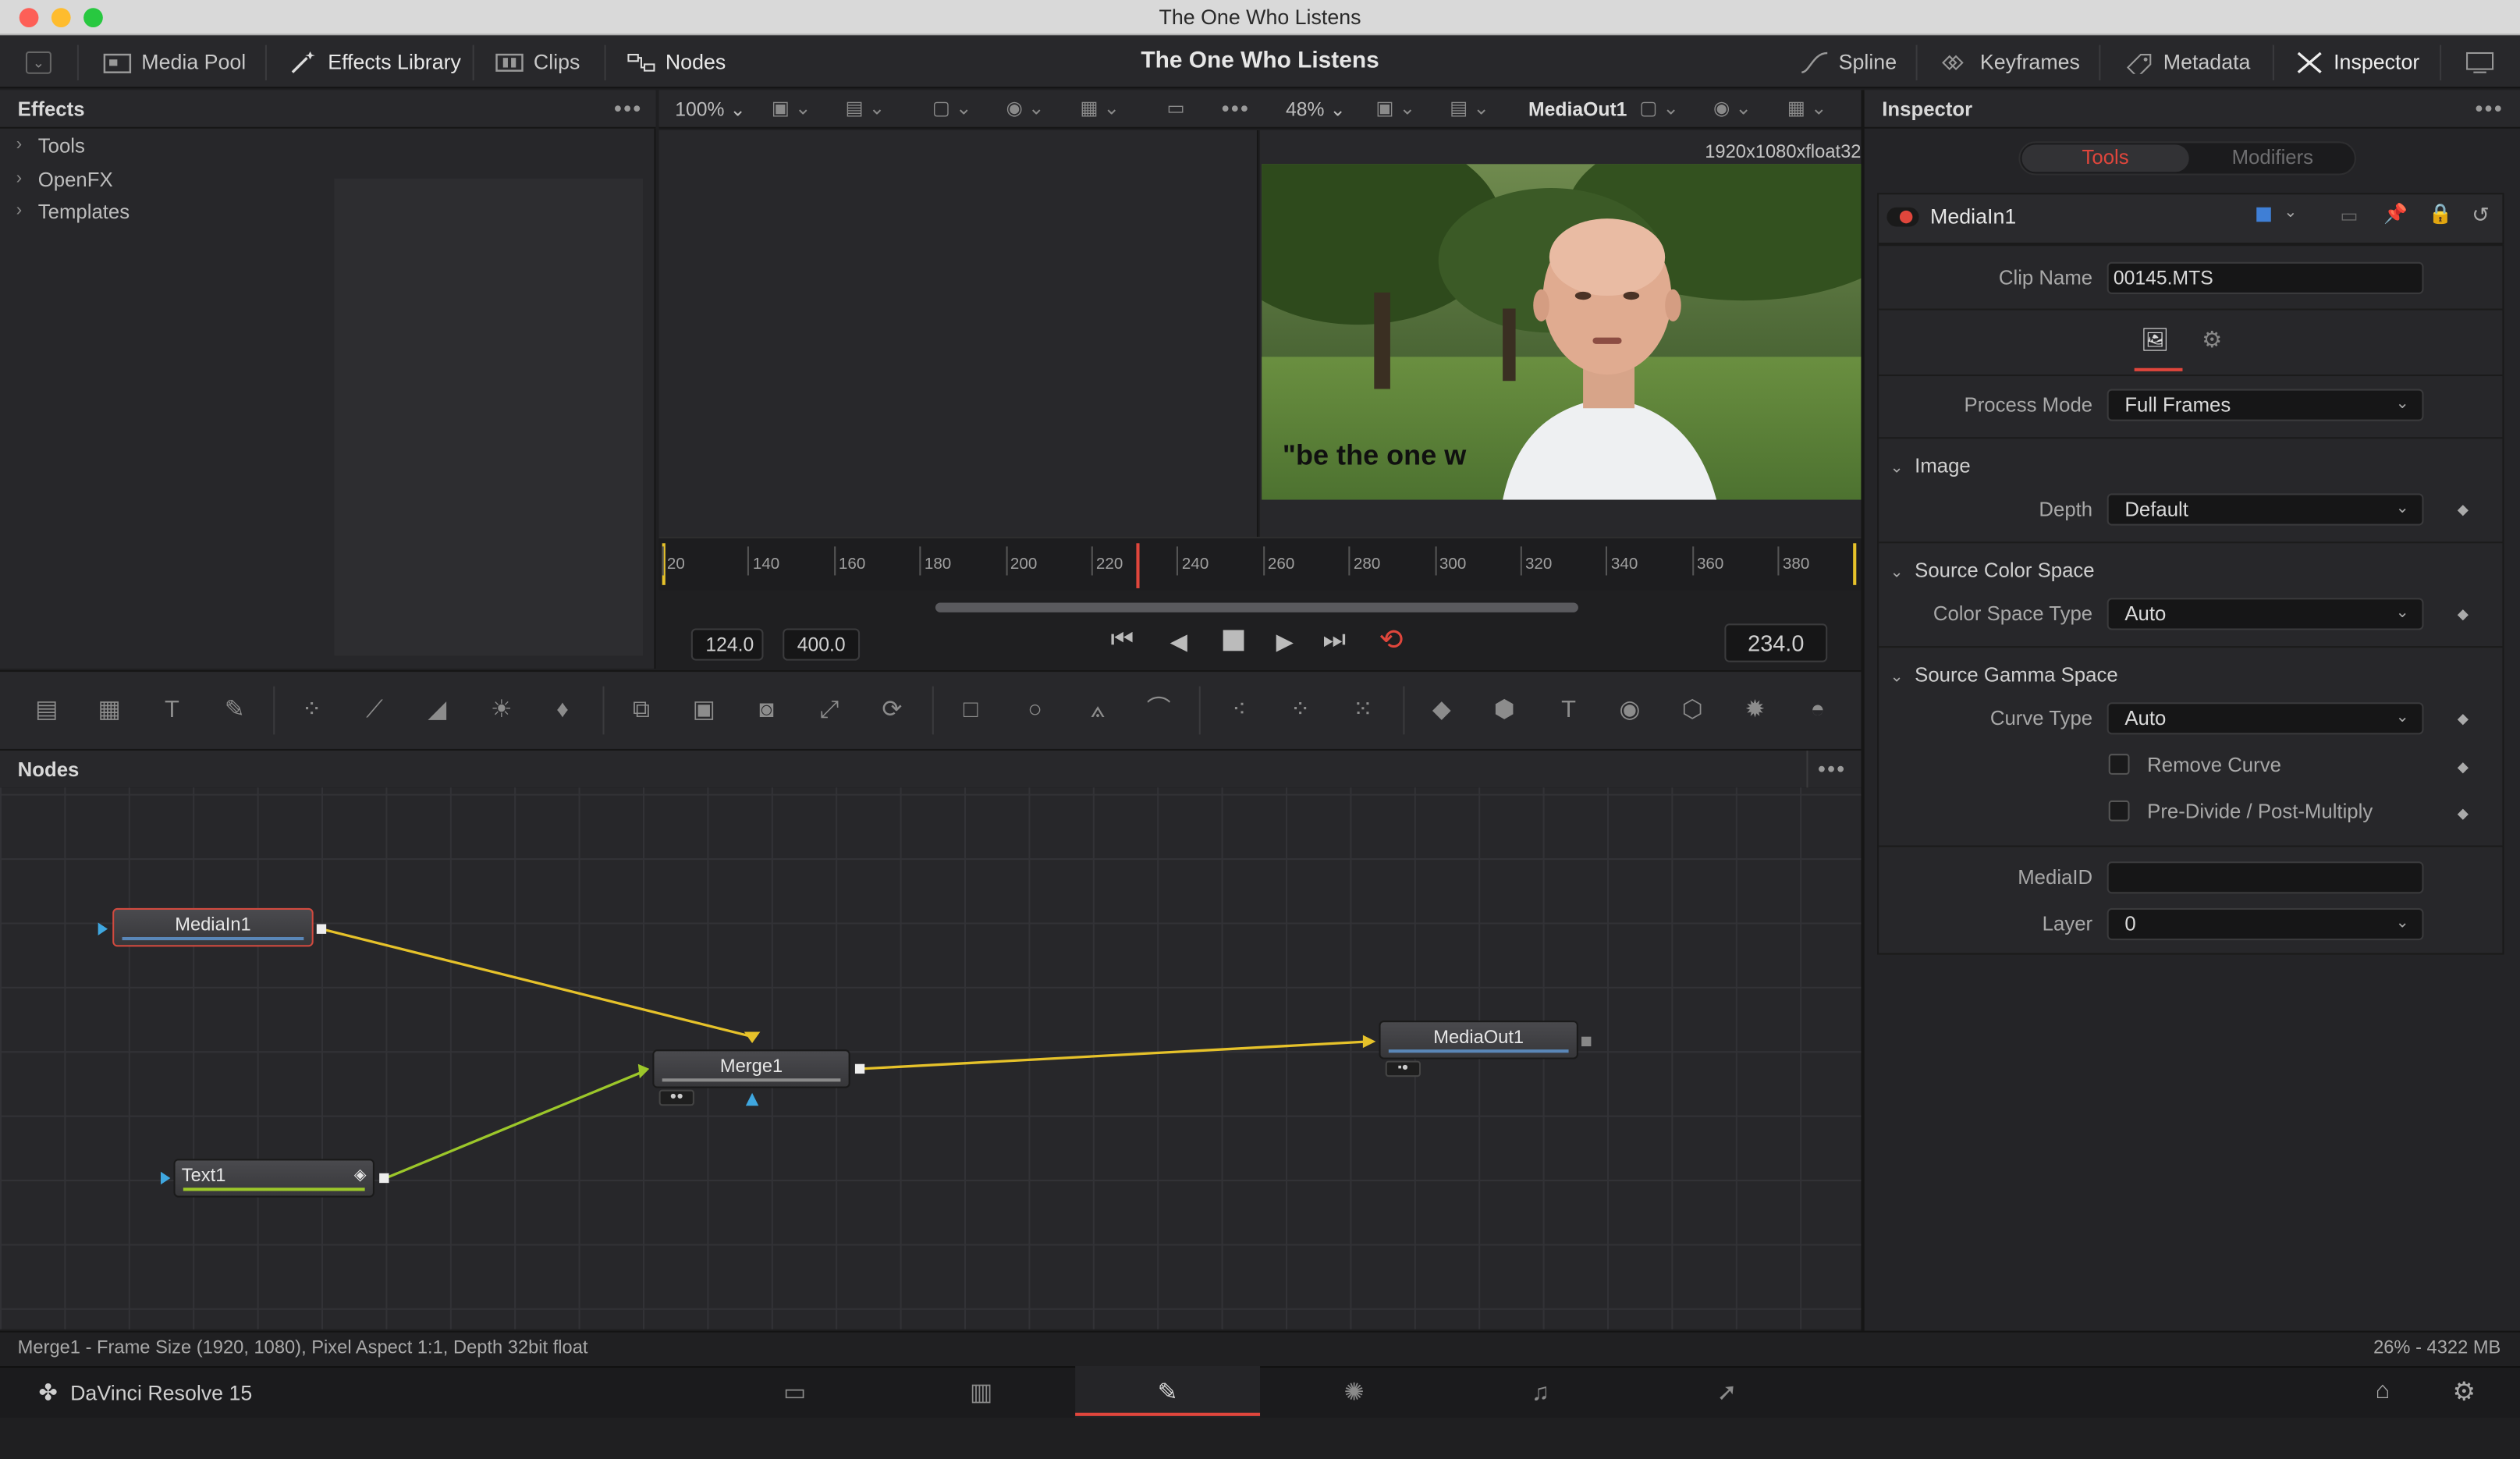 The width and height of the screenshot is (2520, 1459). What do you see at coordinates (2266, 924) in the screenshot?
I see `layer-dropdown: 0 ⌄` at bounding box center [2266, 924].